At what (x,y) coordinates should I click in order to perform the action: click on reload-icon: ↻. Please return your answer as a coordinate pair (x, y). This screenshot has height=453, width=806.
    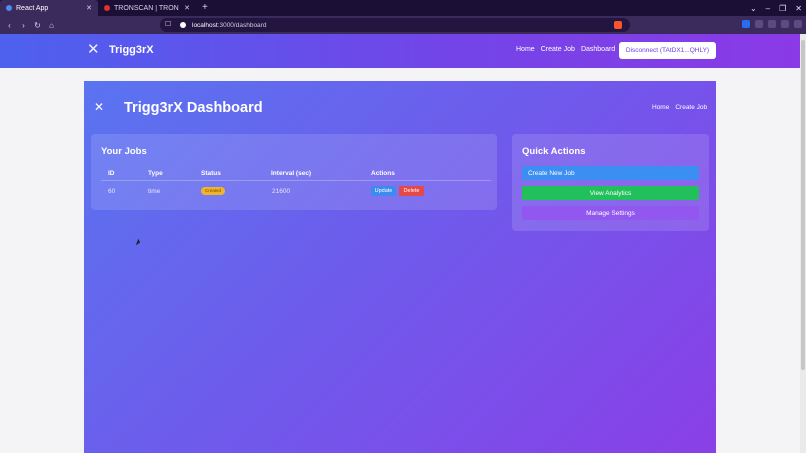
    Looking at the image, I should click on (37, 25).